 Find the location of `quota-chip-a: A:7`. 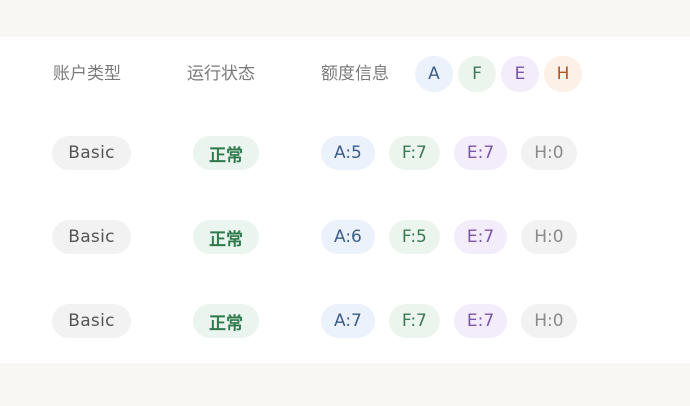

quota-chip-a: A:7 is located at coordinates (348, 321).